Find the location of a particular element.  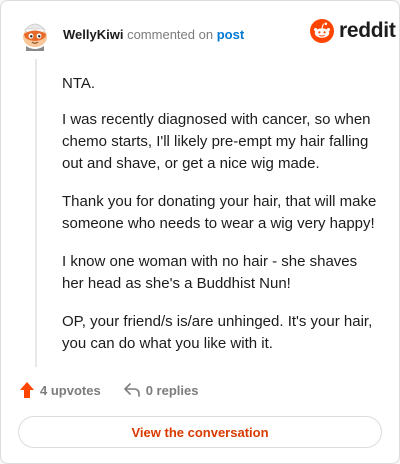

action-text: commented on is located at coordinates (170, 34).